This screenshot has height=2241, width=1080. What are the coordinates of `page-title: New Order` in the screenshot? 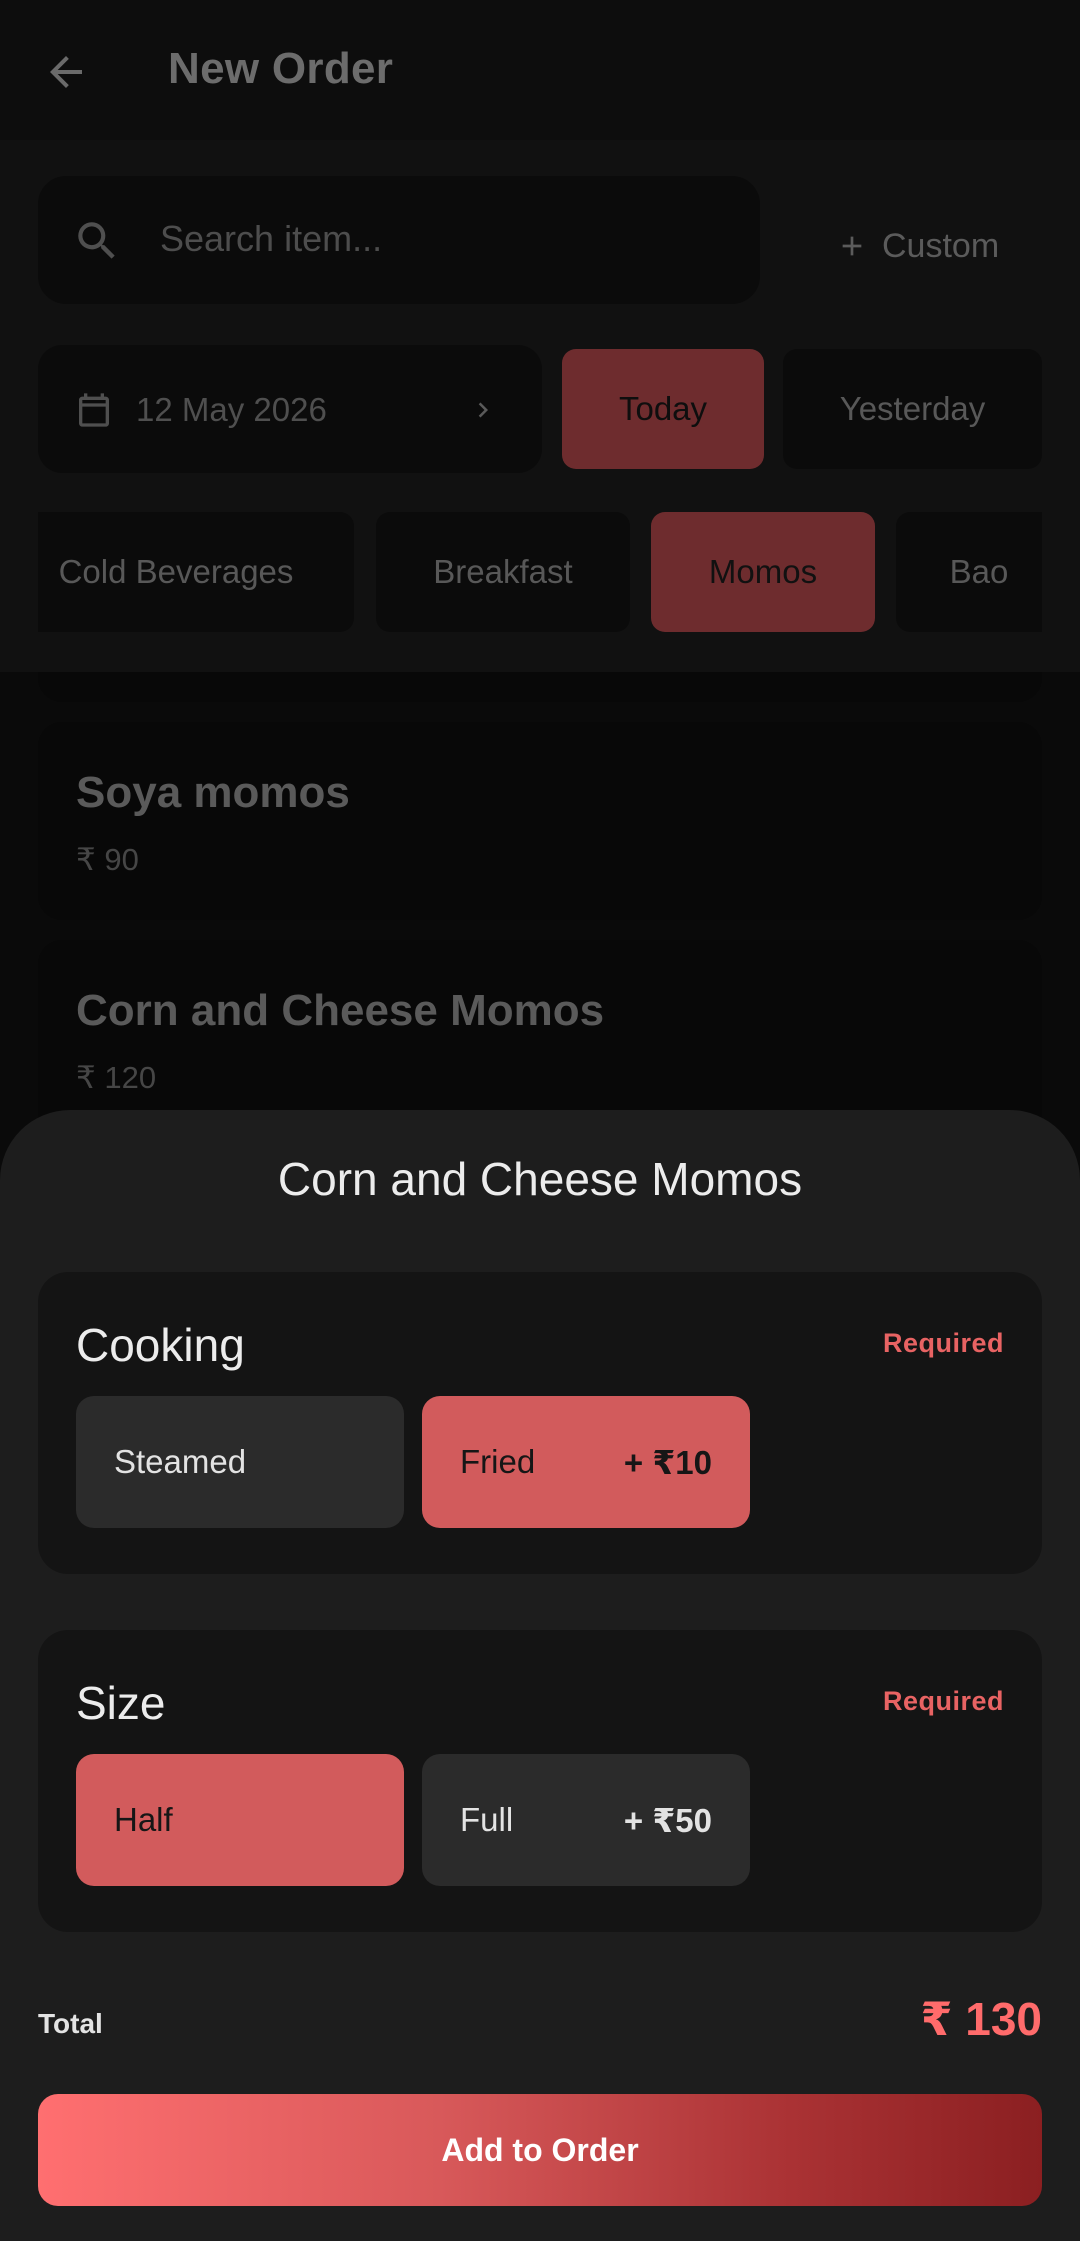 It's located at (281, 68).